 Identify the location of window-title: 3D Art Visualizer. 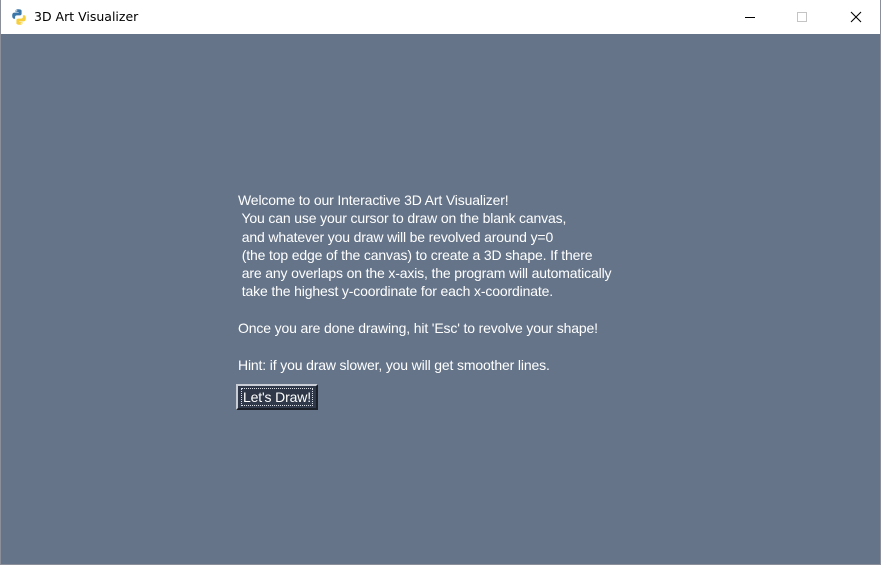
(86, 16).